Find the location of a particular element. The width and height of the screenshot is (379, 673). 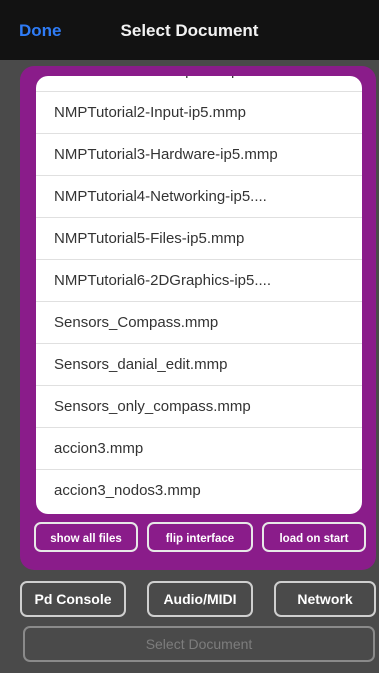

file-row: NMPTutorial1-GUI-ip5.mmp is located at coordinates (199, 84).